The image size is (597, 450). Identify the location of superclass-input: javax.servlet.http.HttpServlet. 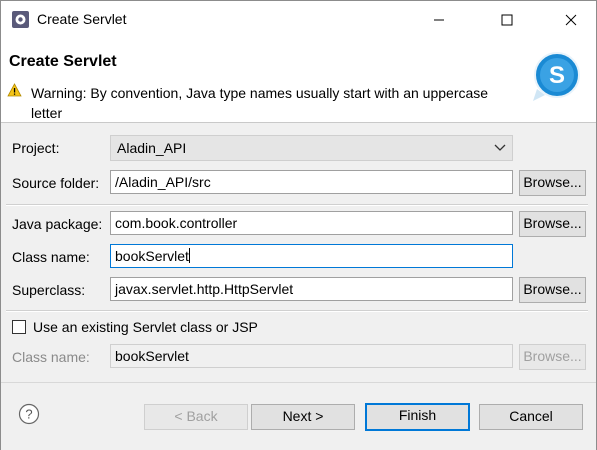
(311, 289).